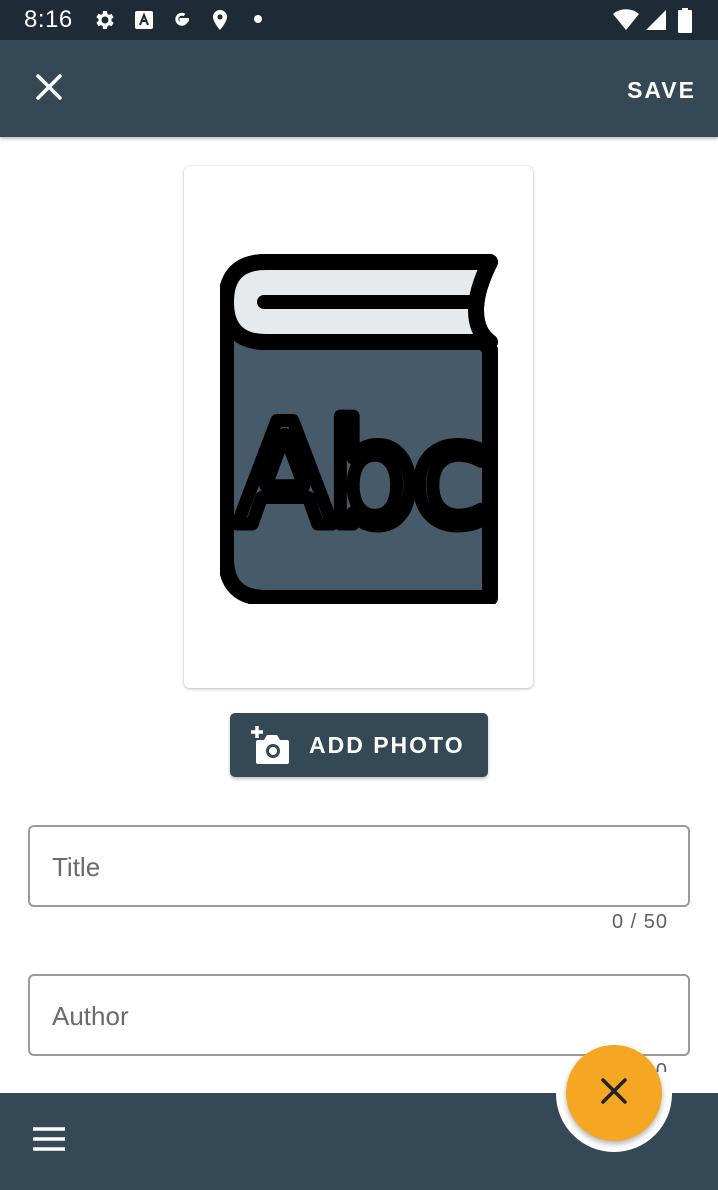 This screenshot has height=1190, width=718. I want to click on book-abc-icon: Abc, so click(359, 429).